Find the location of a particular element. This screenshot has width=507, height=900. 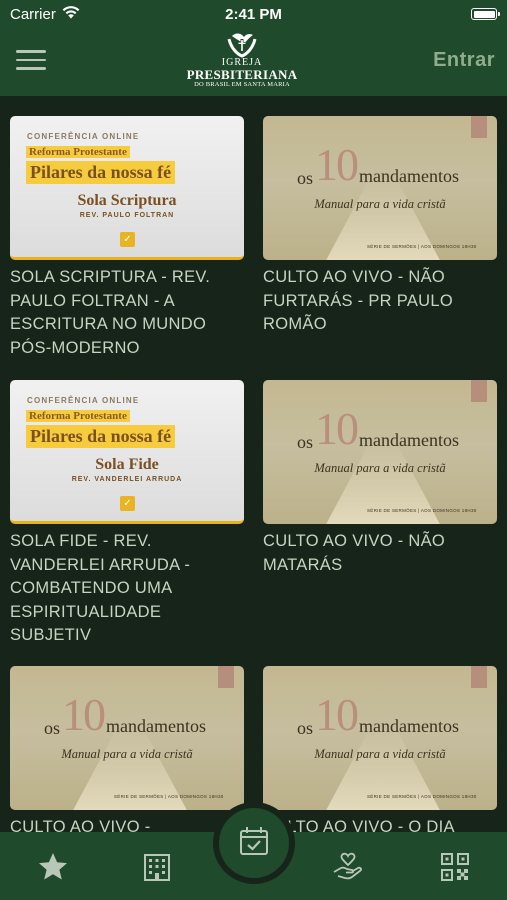

star-icon is located at coordinates (53, 867).